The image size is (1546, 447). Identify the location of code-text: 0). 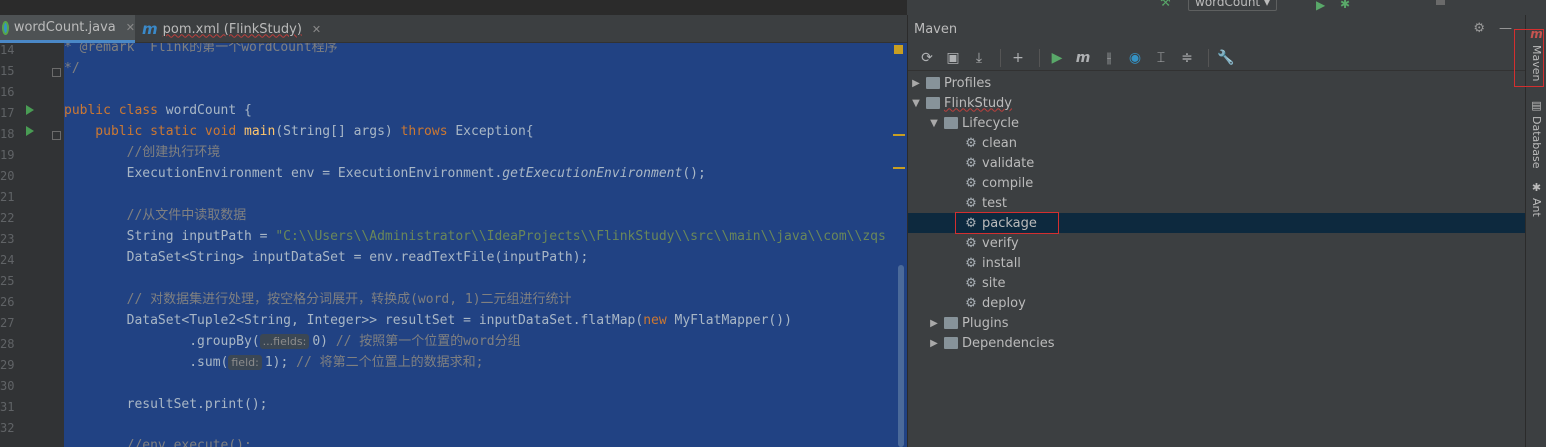
(324, 341).